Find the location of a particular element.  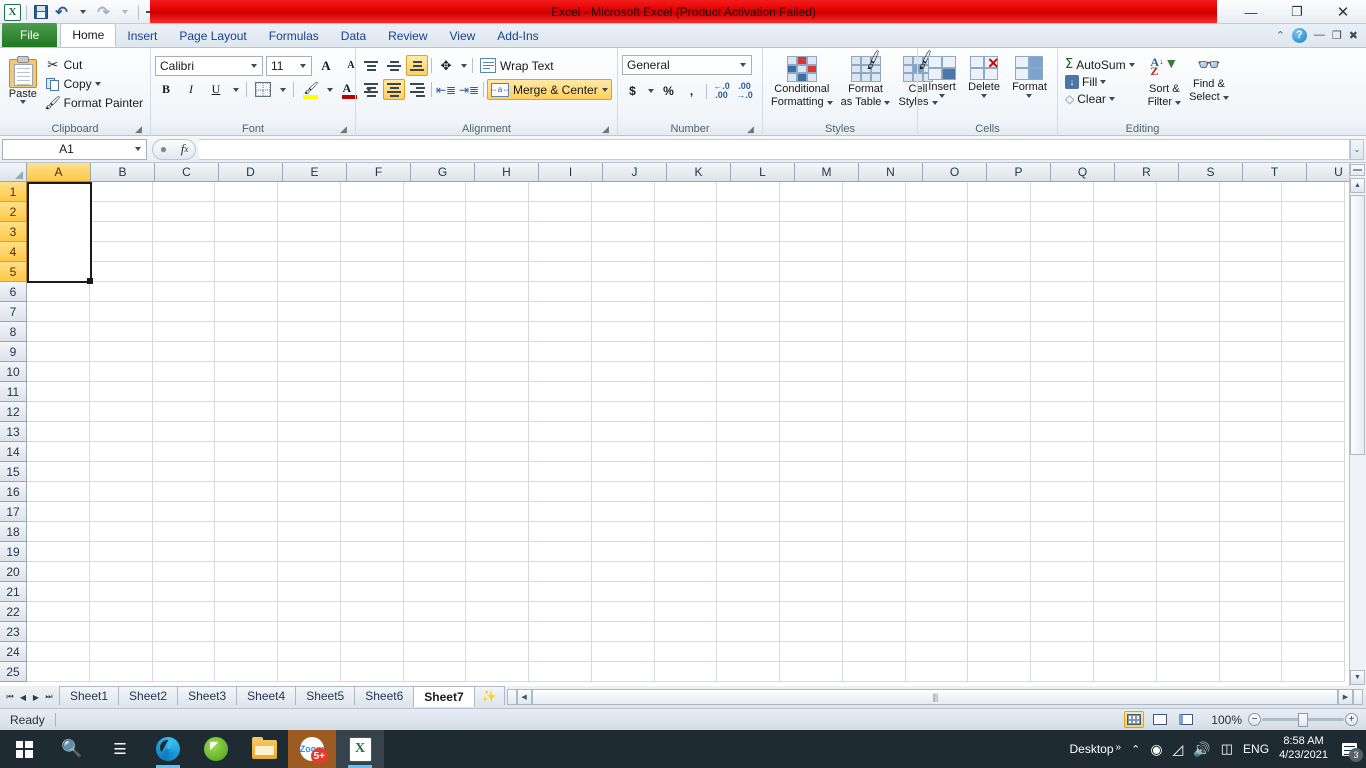

cell-O13 is located at coordinates (937, 432).